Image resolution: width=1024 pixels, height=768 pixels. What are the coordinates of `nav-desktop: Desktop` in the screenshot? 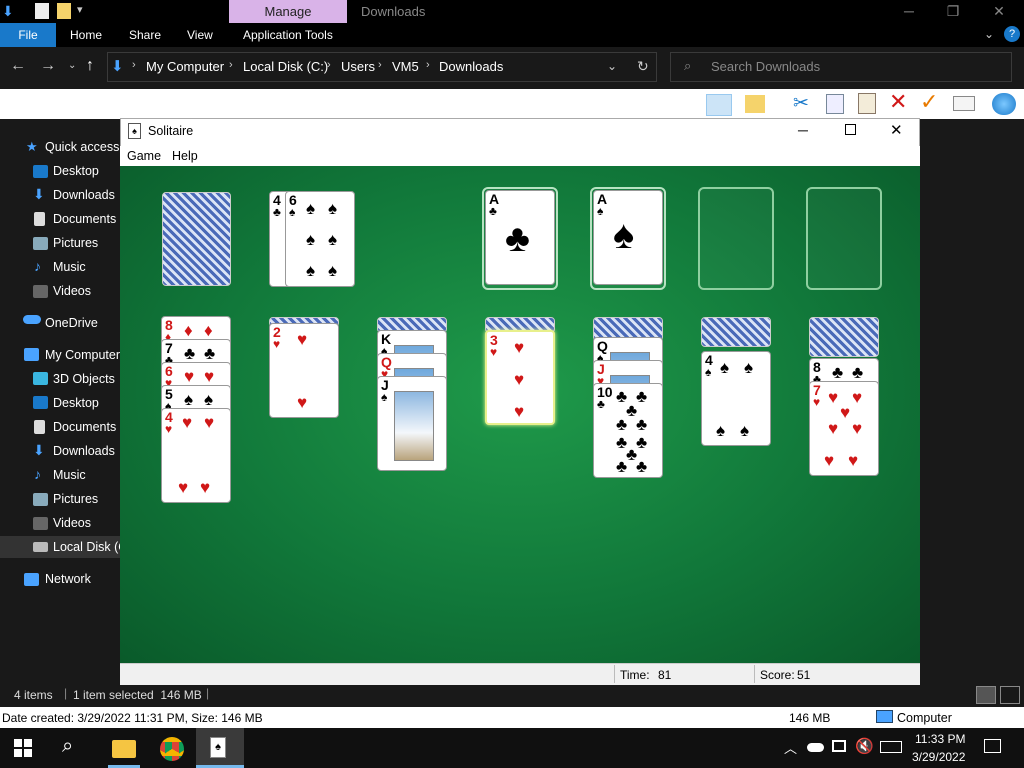 It's located at (76, 171).